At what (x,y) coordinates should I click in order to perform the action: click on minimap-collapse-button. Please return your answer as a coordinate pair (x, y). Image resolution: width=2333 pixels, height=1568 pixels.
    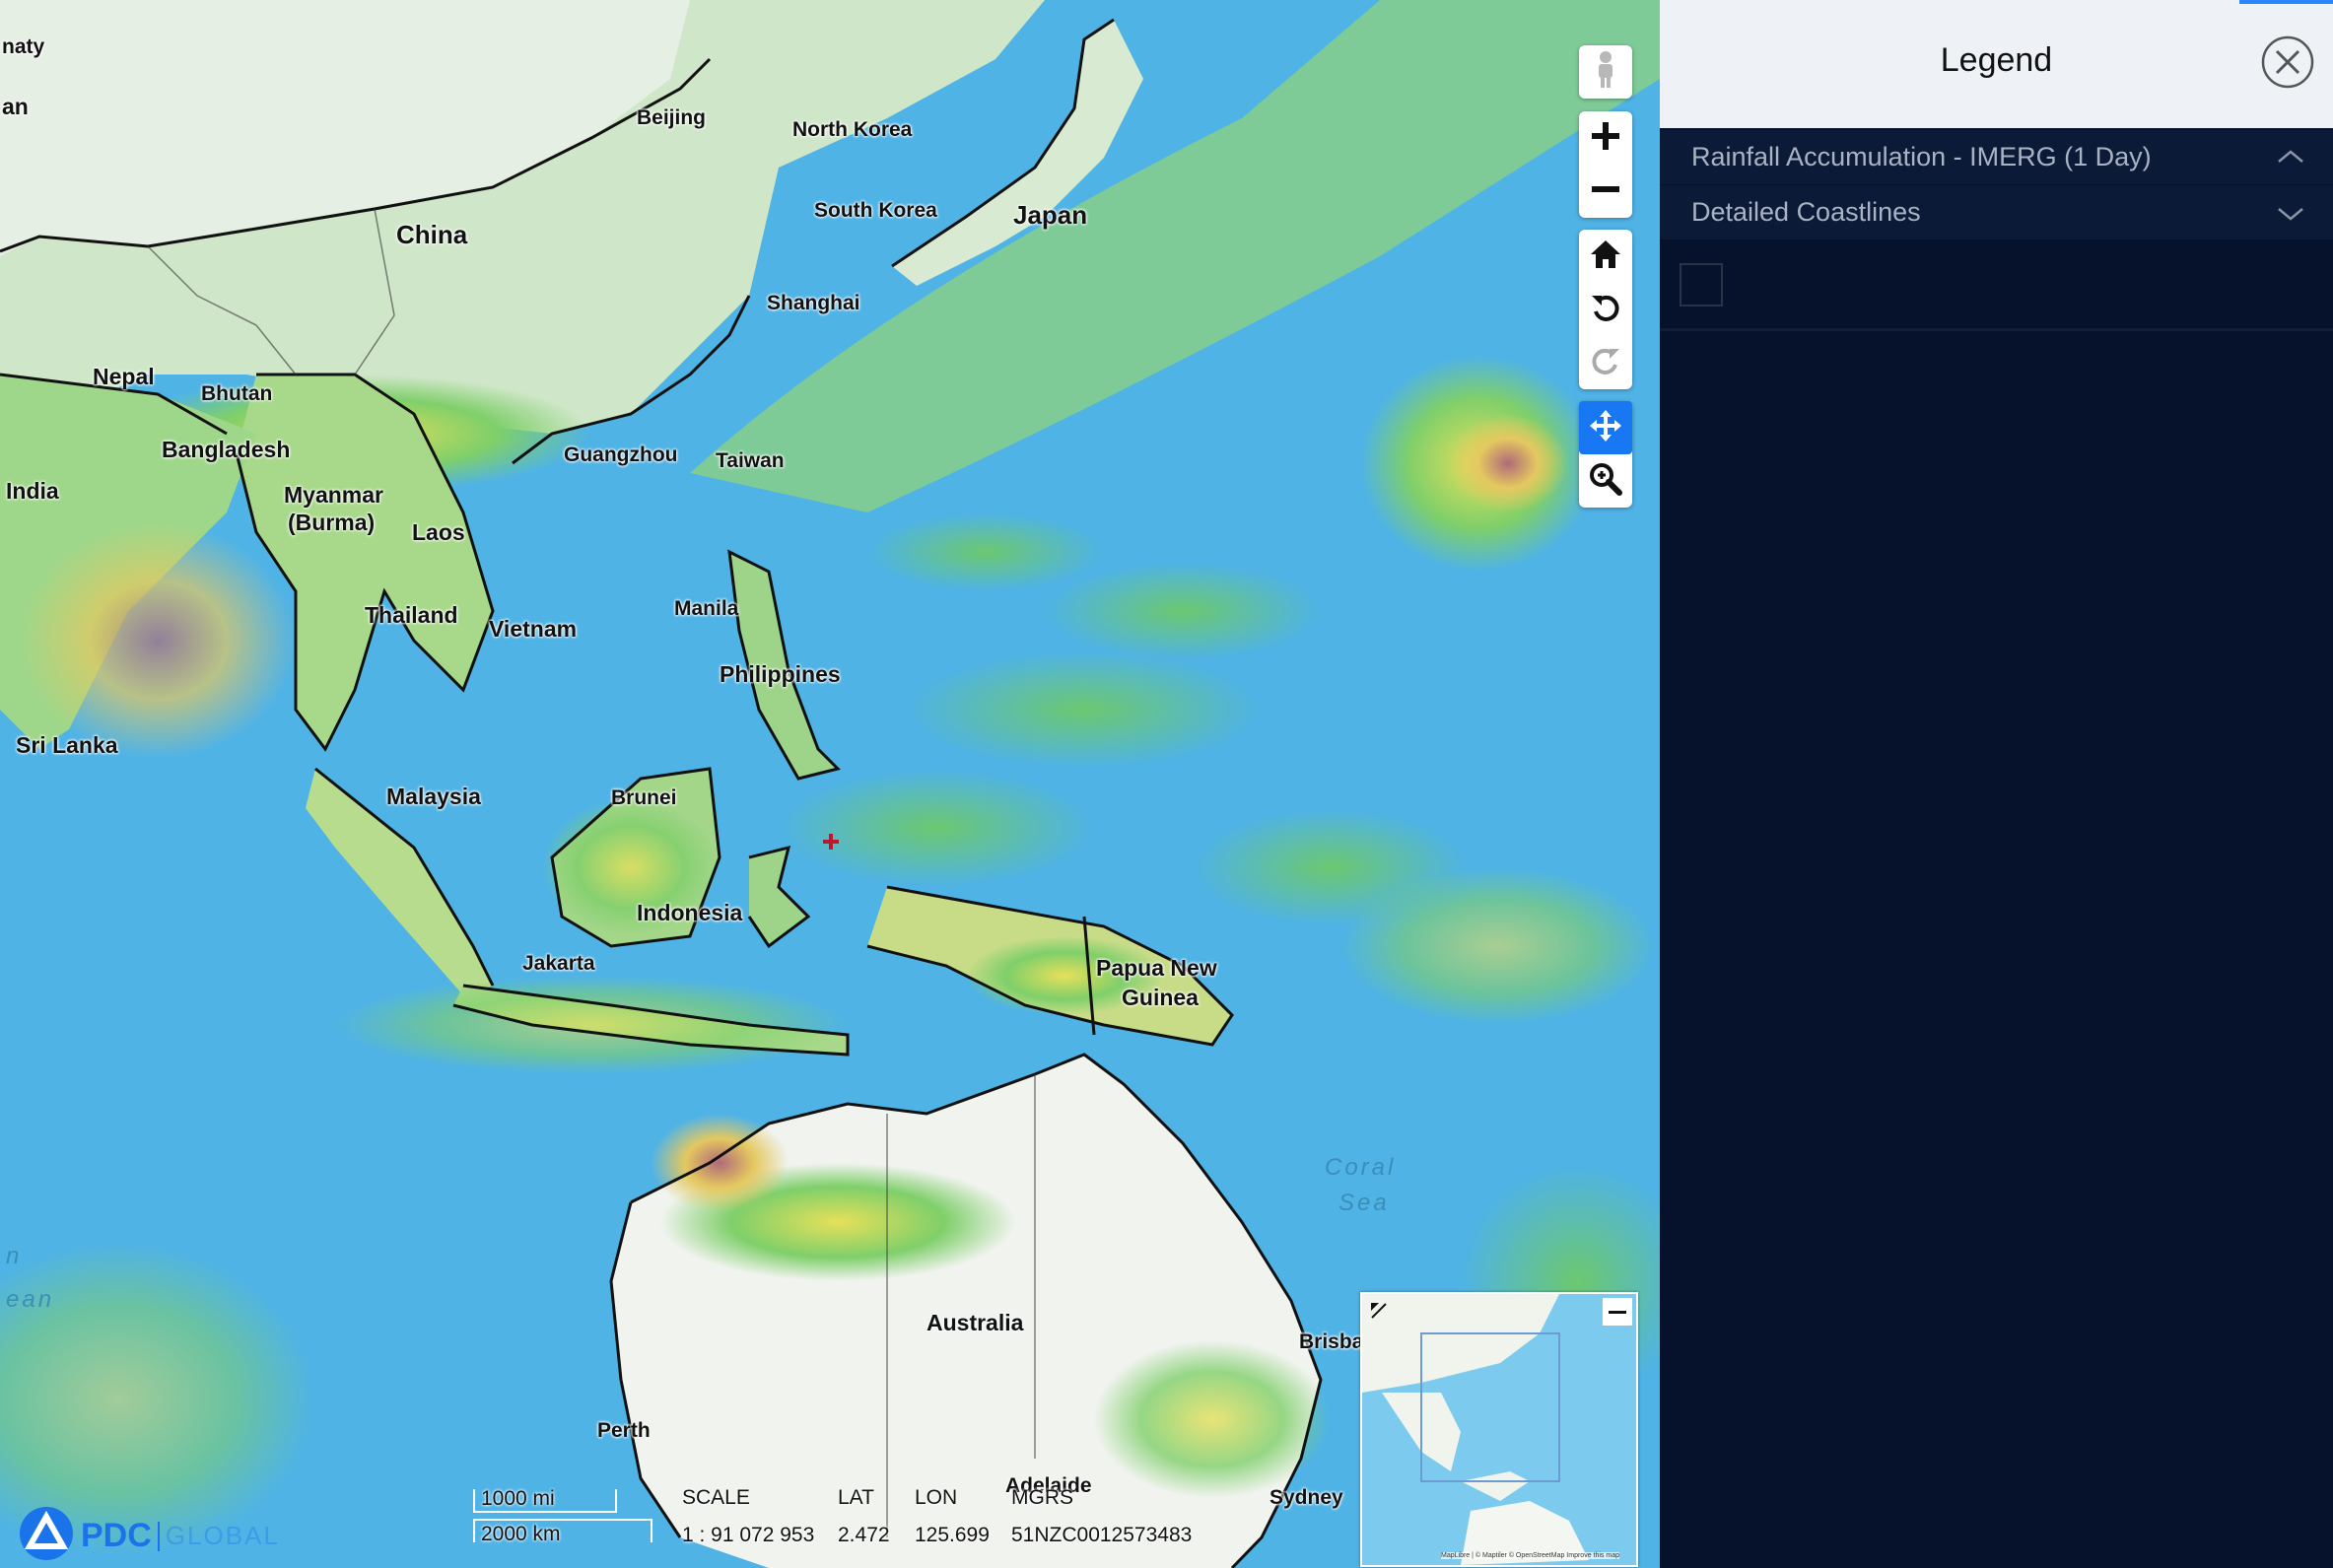
    Looking at the image, I should click on (1617, 1312).